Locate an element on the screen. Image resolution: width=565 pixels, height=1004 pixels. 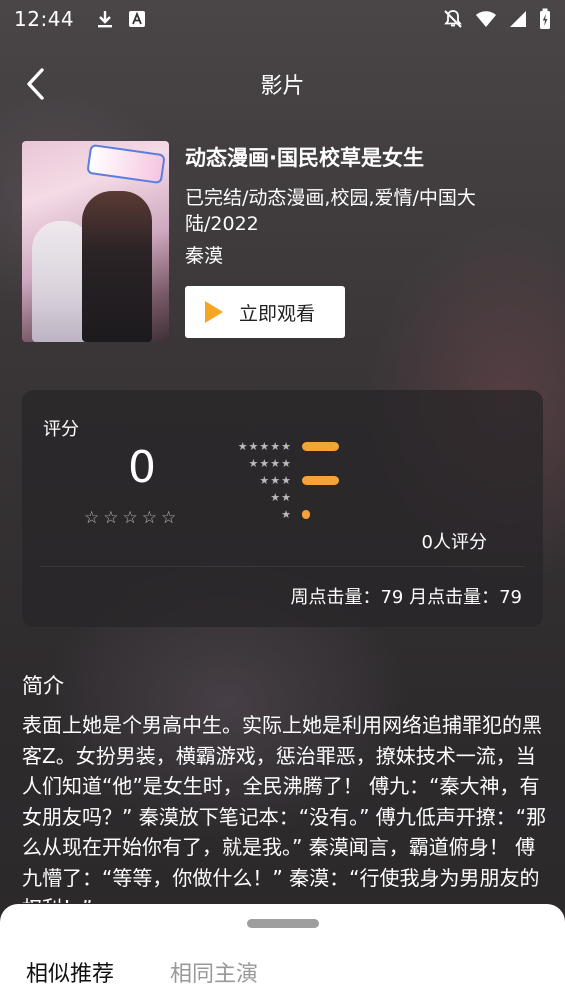
status-left-icons is located at coordinates (121, 19).